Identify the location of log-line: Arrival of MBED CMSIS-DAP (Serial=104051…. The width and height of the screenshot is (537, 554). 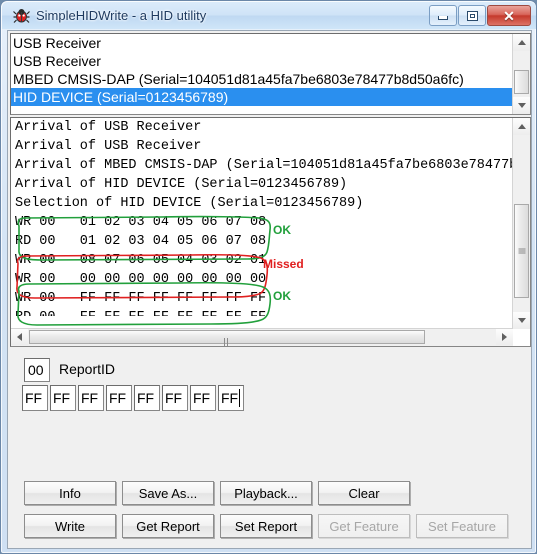
(264, 165).